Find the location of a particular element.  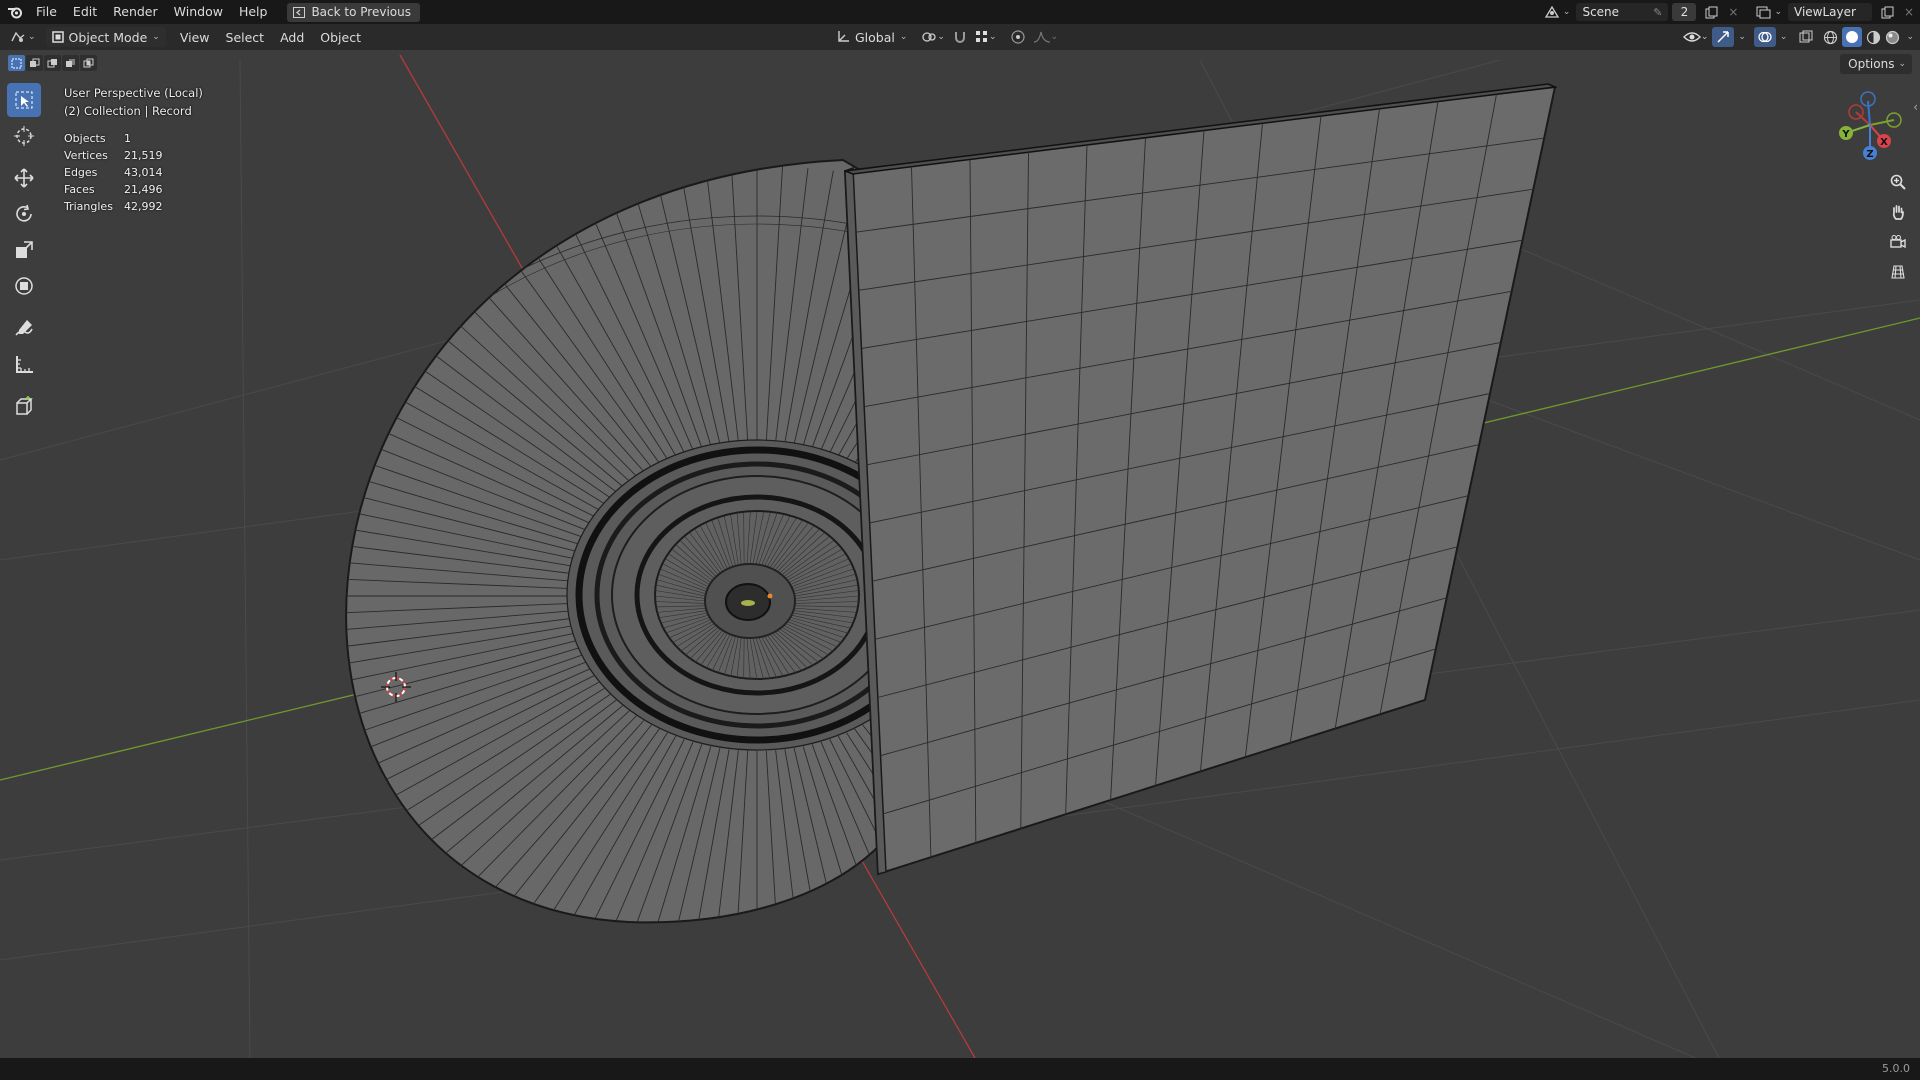

menu-help: Help is located at coordinates (253, 12).